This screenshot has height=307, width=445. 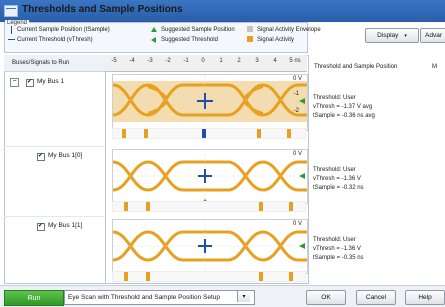 I want to click on window-title: Thresholds and Sample Positions, so click(x=102, y=9).